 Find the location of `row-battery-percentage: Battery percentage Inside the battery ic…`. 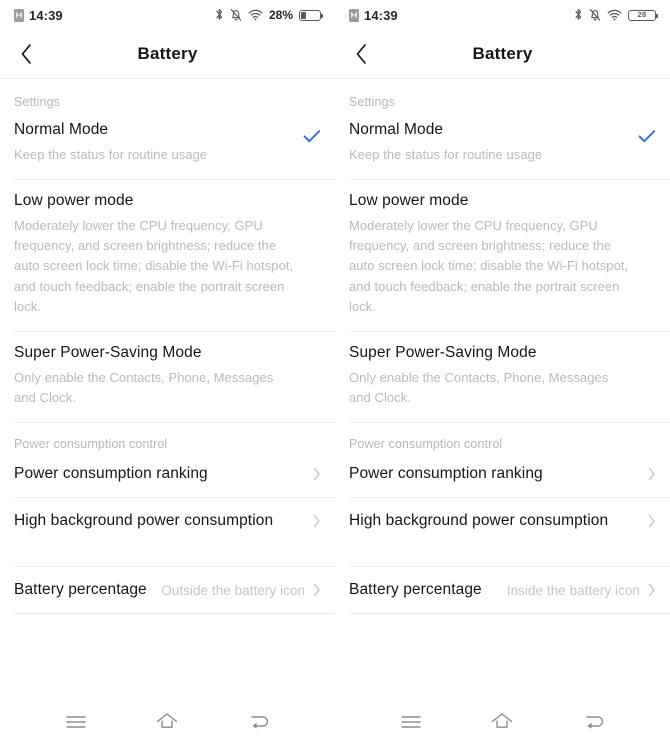

row-battery-percentage: Battery percentage Inside the battery ic… is located at coordinates (509, 589).